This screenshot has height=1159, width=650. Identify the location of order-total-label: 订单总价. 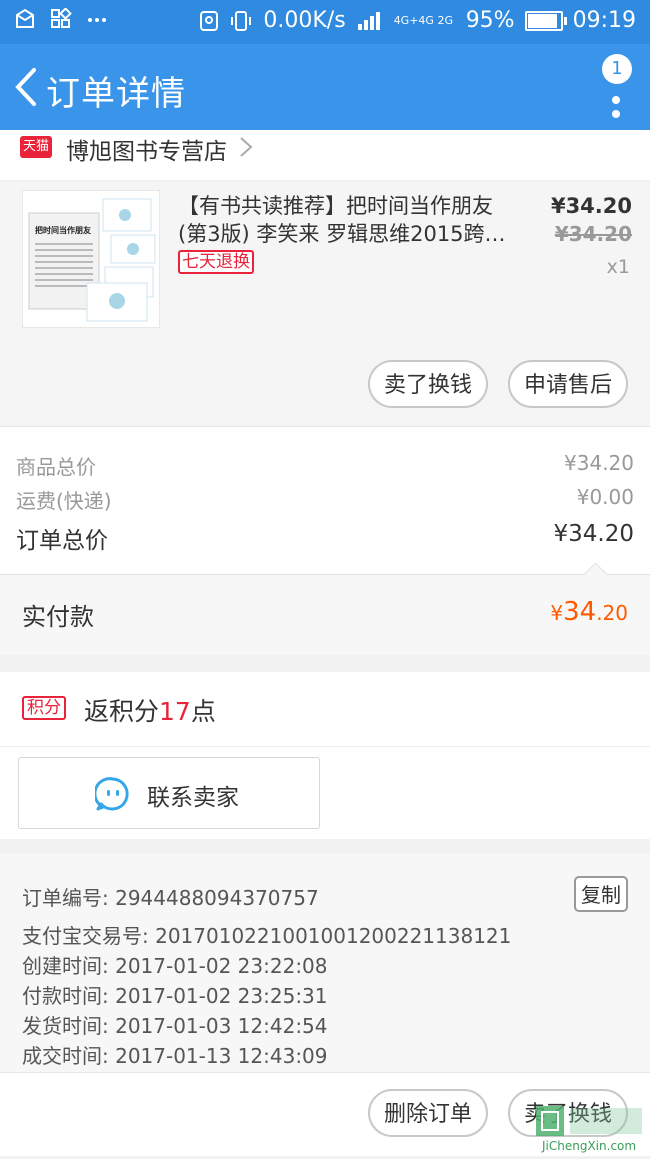
(62, 541).